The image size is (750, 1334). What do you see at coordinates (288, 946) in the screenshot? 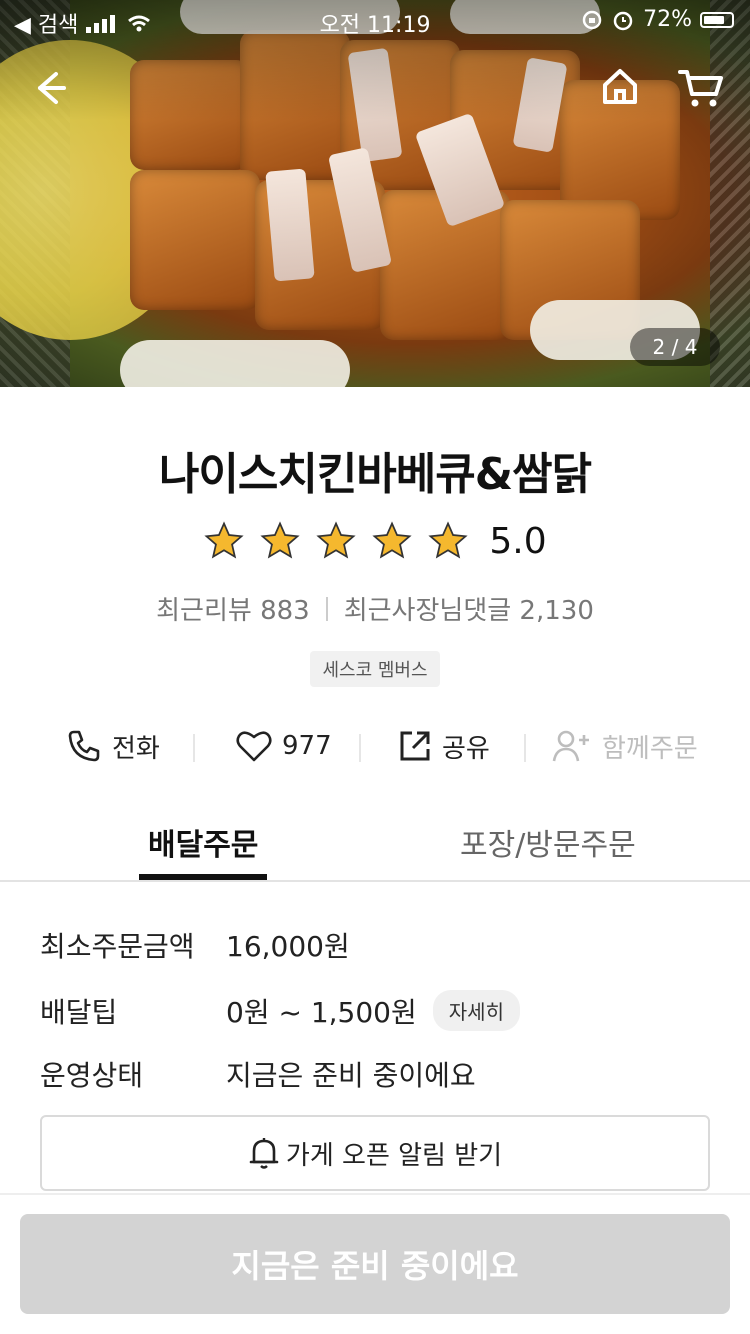
I see `min-order-value: 16,000원` at bounding box center [288, 946].